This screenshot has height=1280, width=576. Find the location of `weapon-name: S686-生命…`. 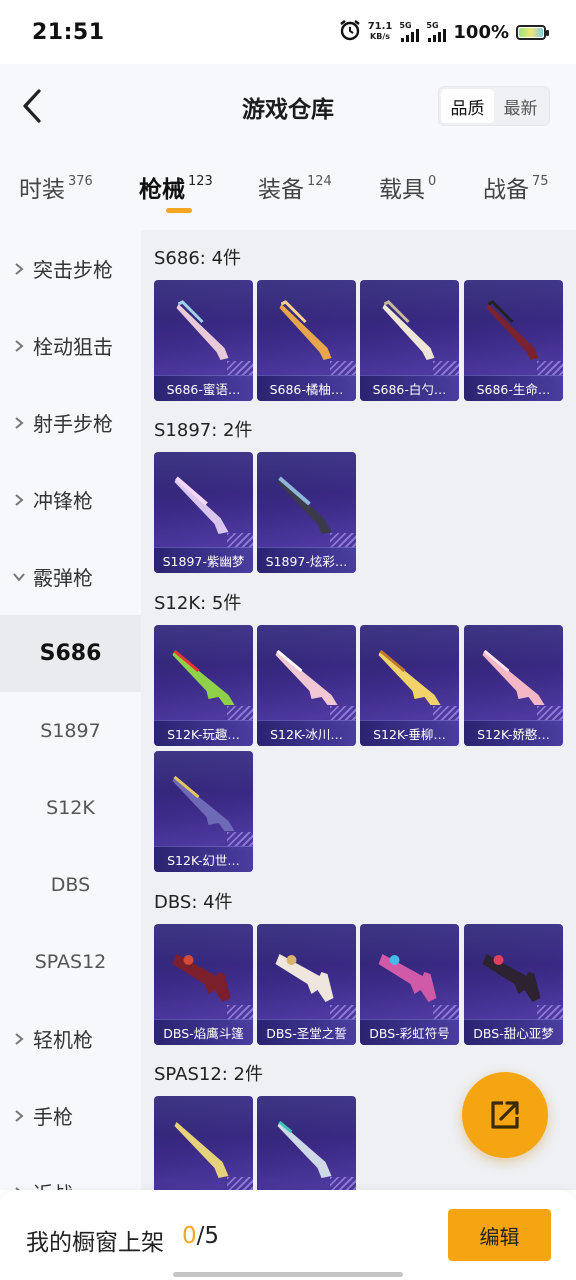

weapon-name: S686-生命… is located at coordinates (513, 388).